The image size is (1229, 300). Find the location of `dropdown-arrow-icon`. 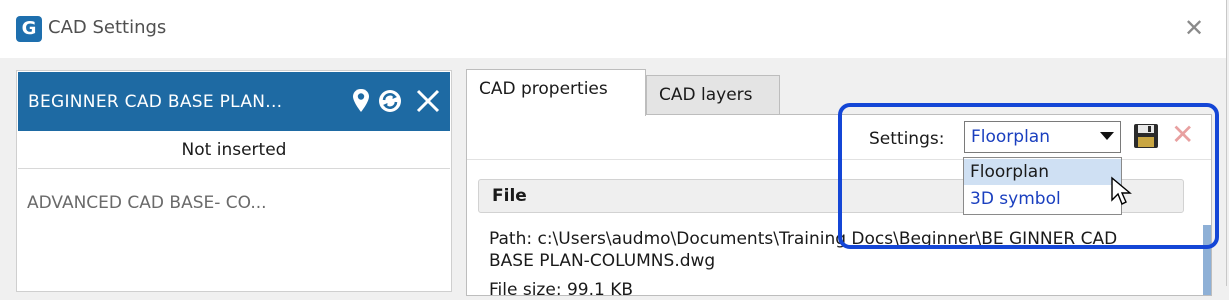

dropdown-arrow-icon is located at coordinates (1107, 136).